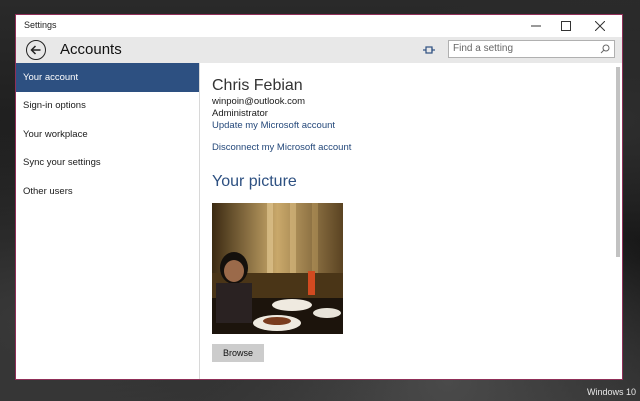 The height and width of the screenshot is (401, 640). Describe the element at coordinates (257, 85) in the screenshot. I see `account-name: Chris Febian` at that location.